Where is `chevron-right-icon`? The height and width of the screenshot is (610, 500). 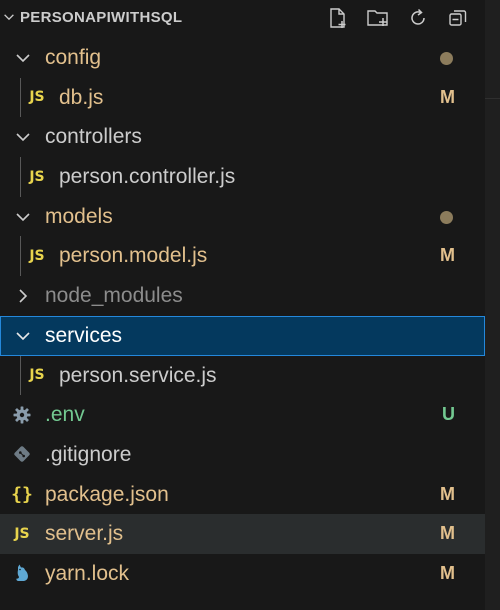 chevron-right-icon is located at coordinates (23, 296).